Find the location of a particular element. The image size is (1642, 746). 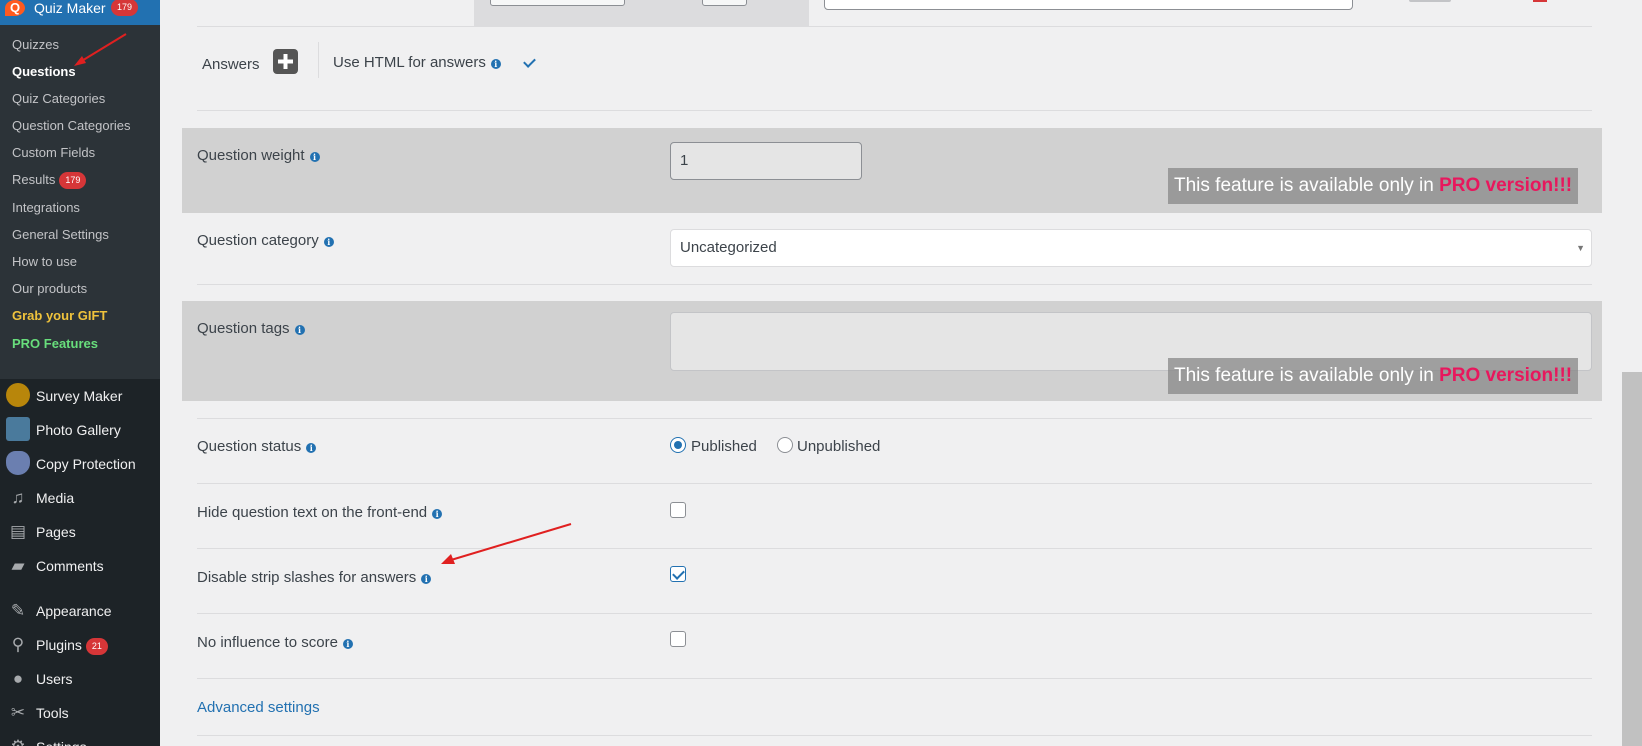

status-published-radio is located at coordinates (678, 445).